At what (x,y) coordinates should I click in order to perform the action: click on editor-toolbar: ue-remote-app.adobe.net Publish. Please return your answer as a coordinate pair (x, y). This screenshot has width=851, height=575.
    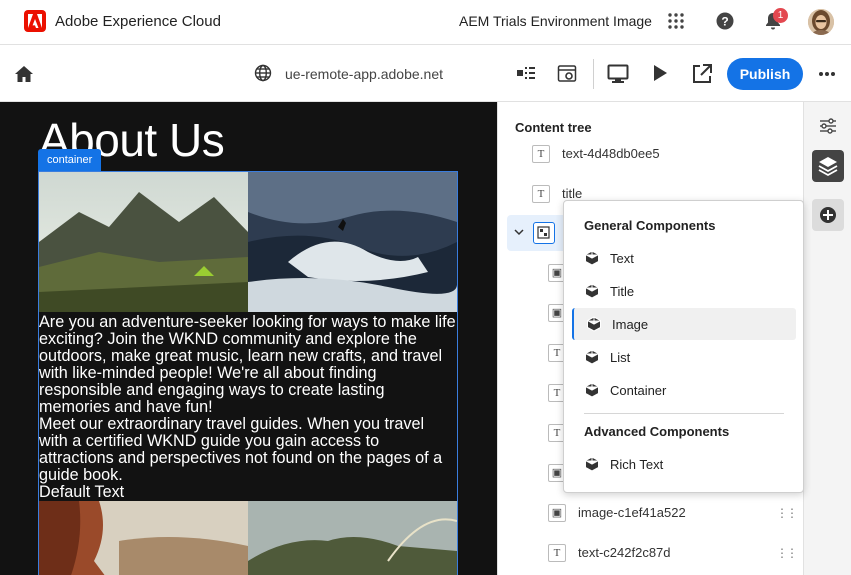
    Looking at the image, I should click on (425, 74).